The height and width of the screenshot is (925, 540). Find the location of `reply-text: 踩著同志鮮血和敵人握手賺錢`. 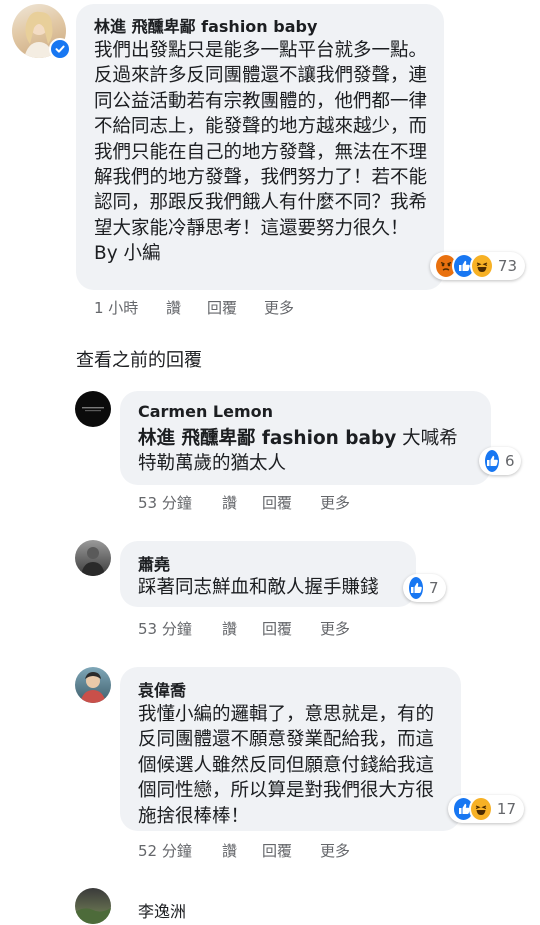

reply-text: 踩著同志鮮血和敵人握手賺錢 is located at coordinates (258, 587).